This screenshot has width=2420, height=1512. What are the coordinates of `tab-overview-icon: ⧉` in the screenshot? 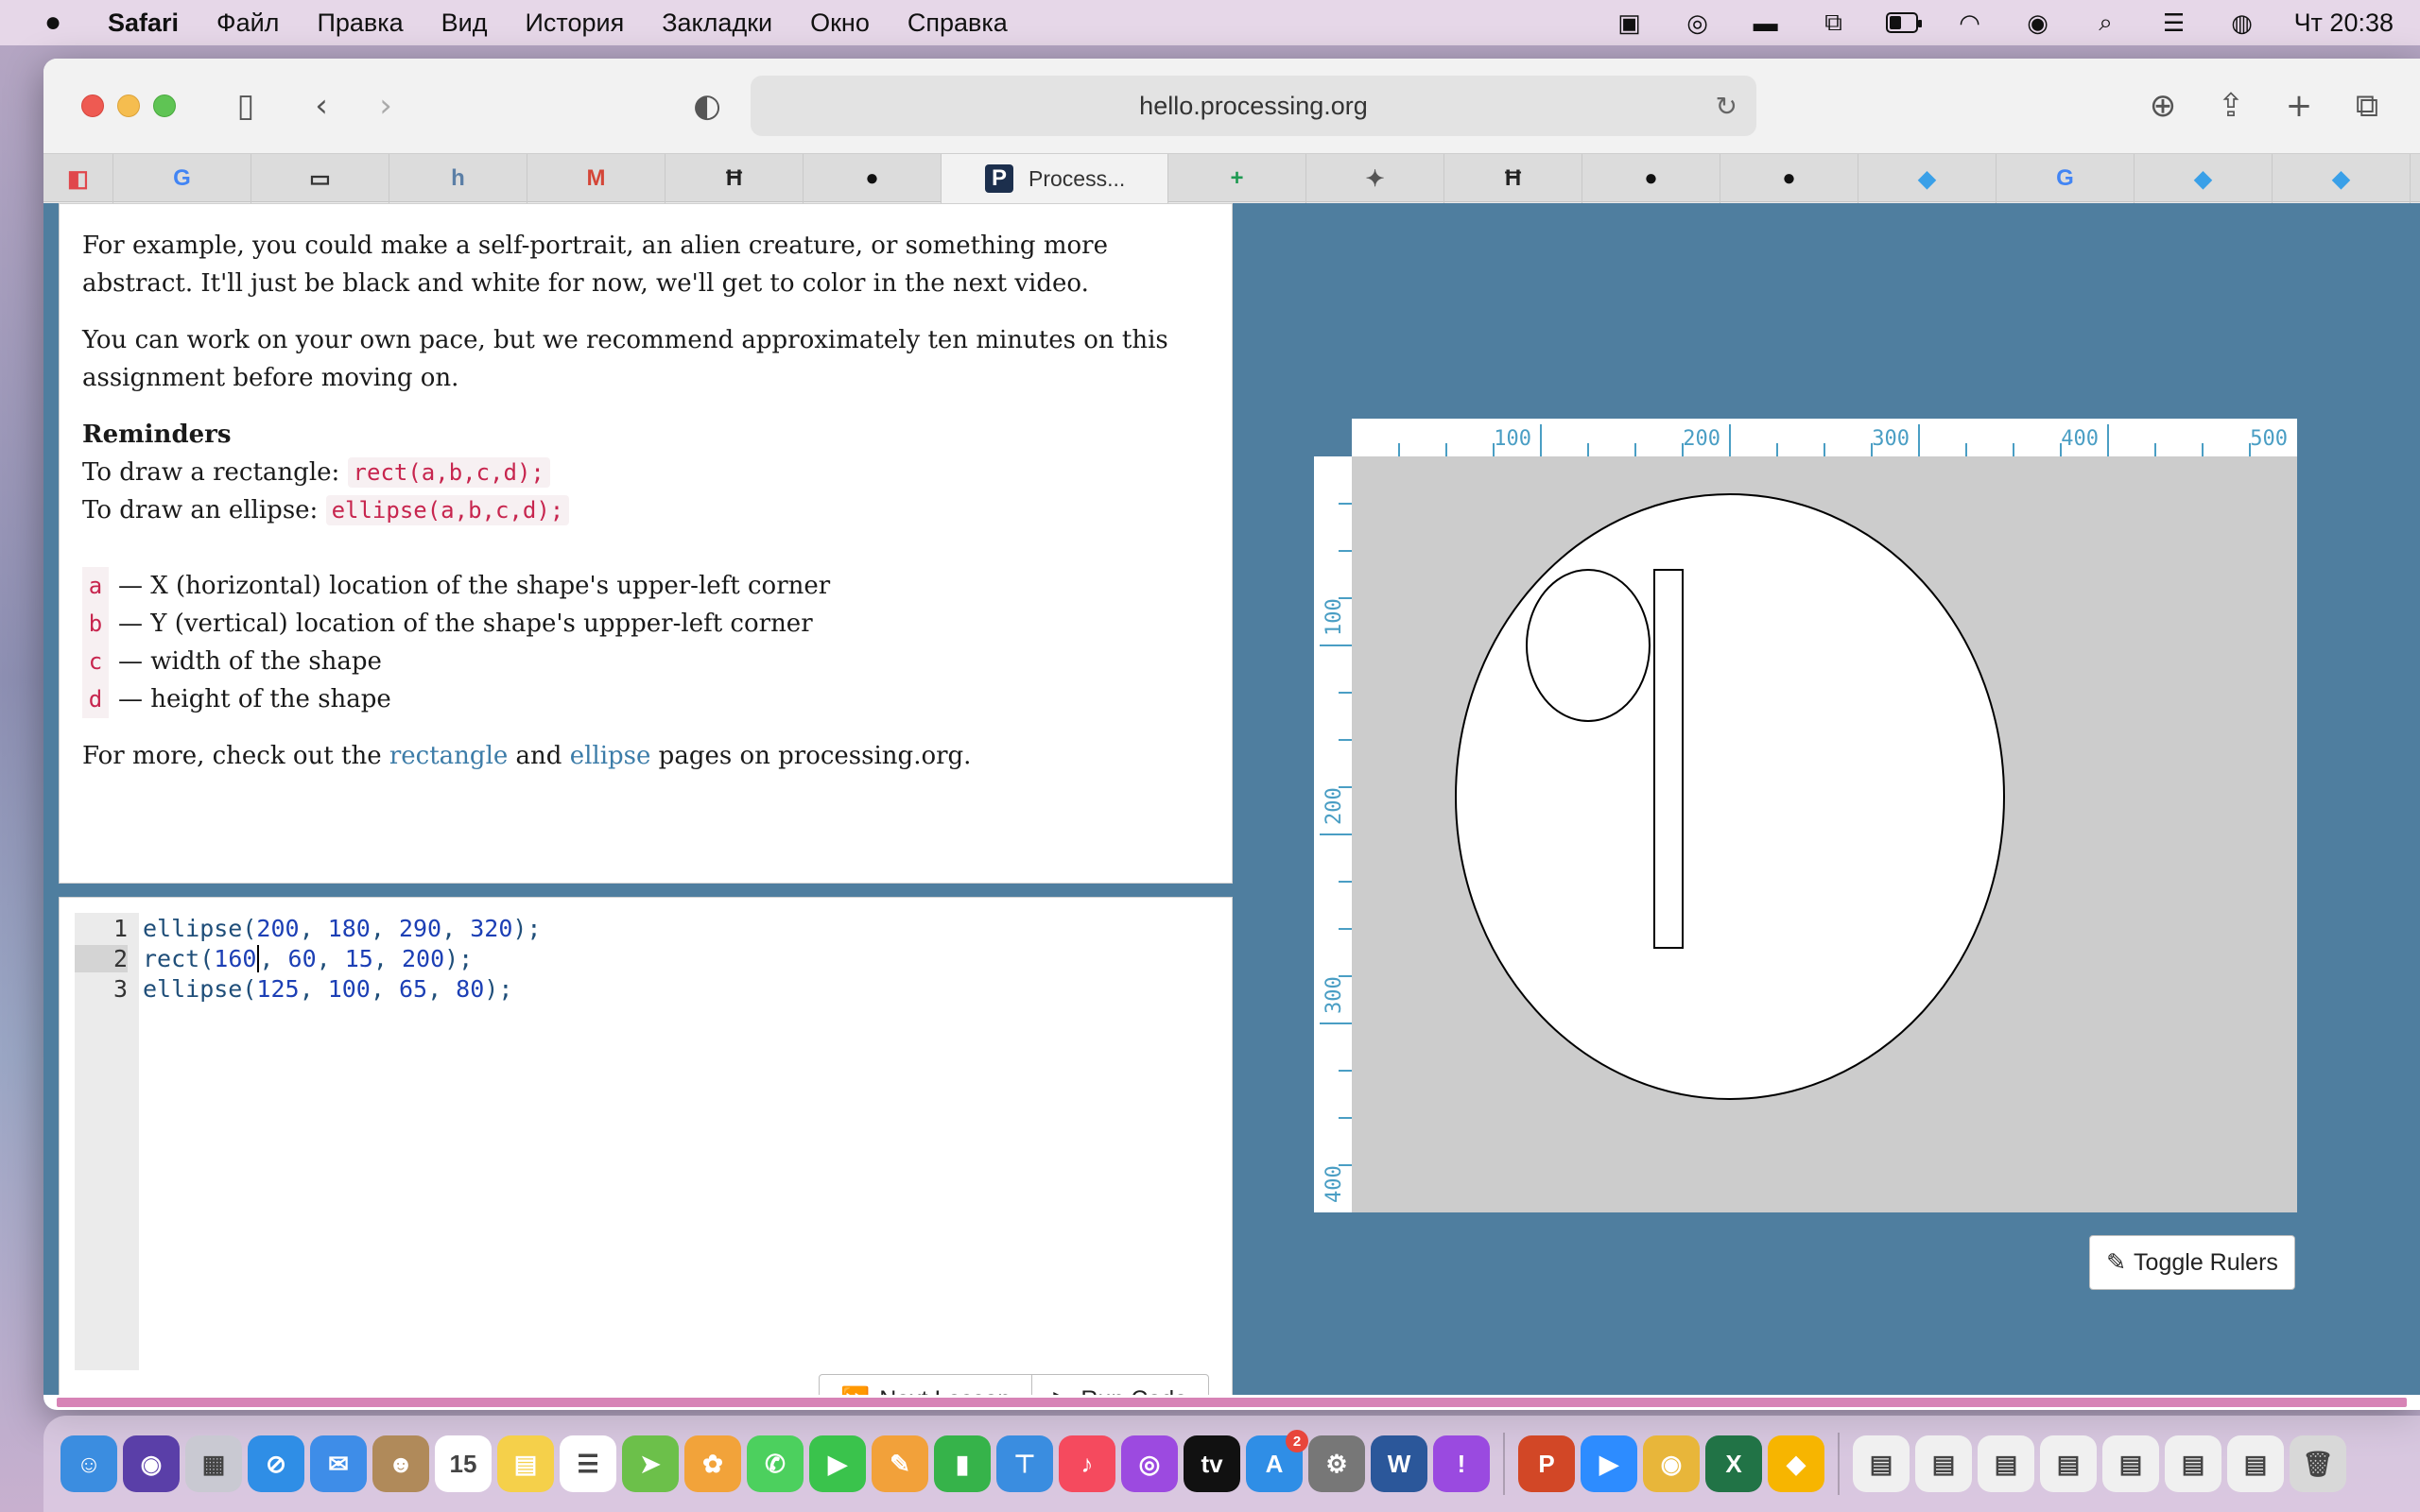 It's located at (2367, 106).